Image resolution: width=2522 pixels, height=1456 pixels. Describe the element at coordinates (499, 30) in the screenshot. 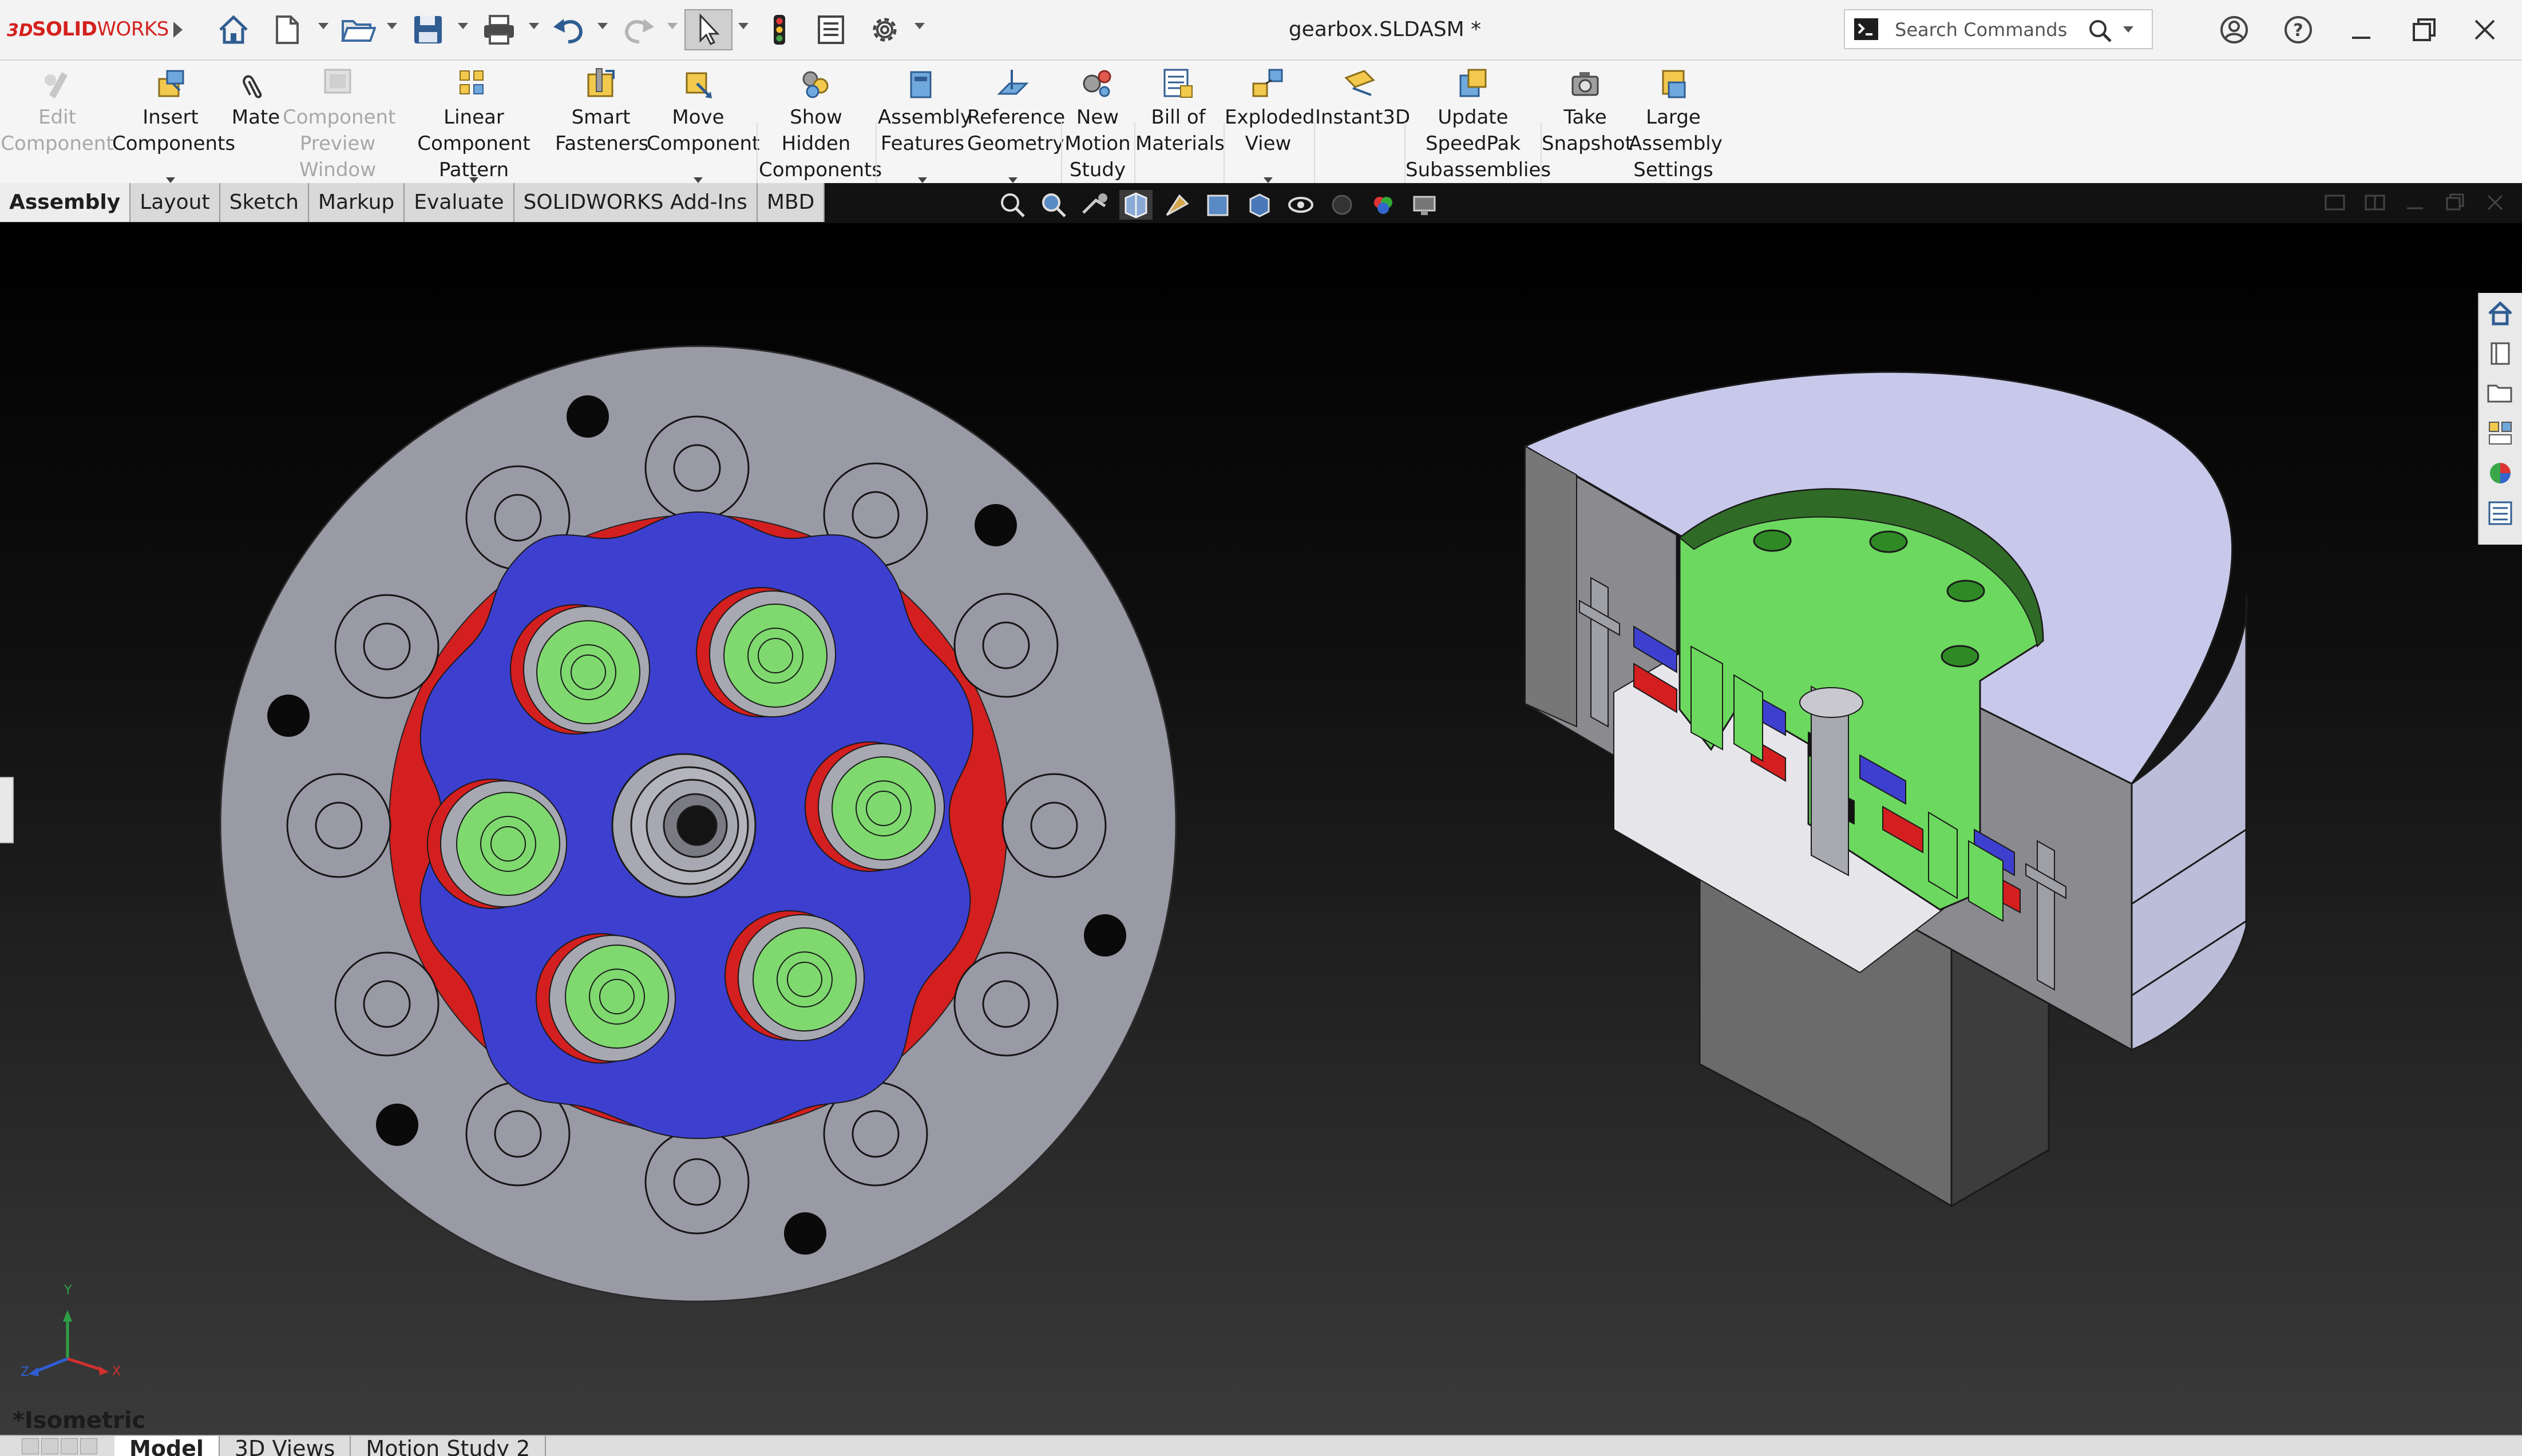

I see `print-icon` at that location.